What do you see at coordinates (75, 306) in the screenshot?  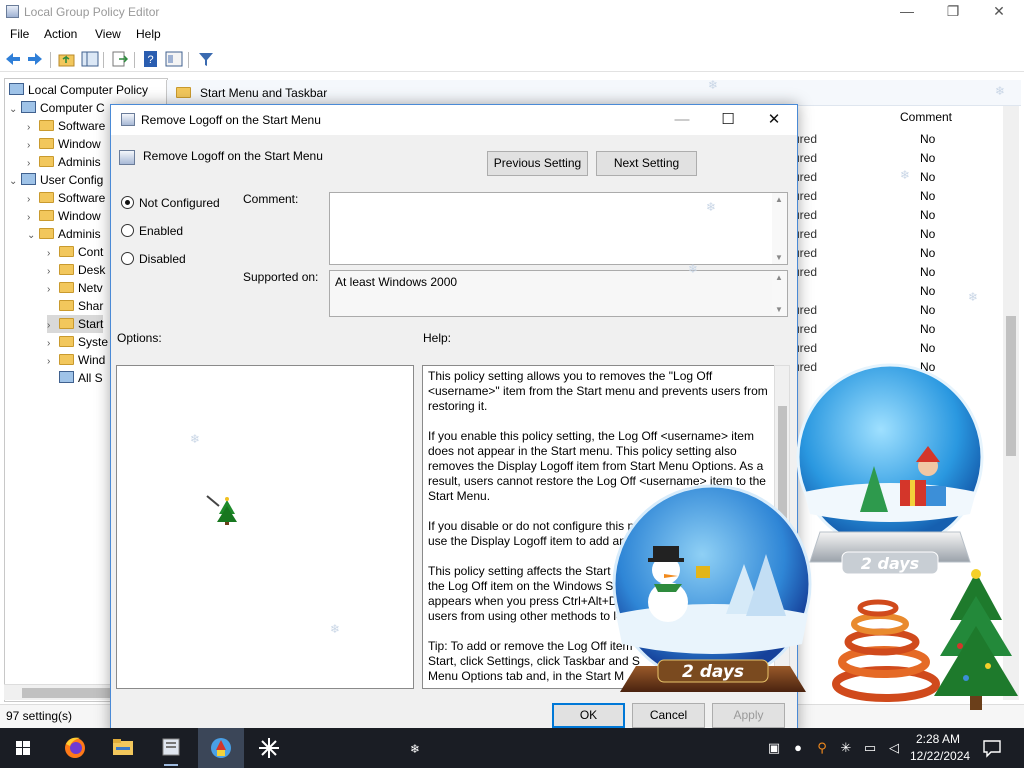 I see `tree-item: Shar` at bounding box center [75, 306].